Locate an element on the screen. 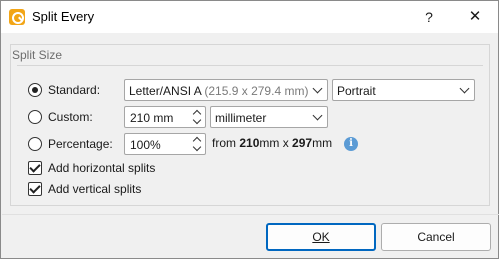 This screenshot has width=499, height=259. page-size-info: from 210mm x 297mm is located at coordinates (272, 143).